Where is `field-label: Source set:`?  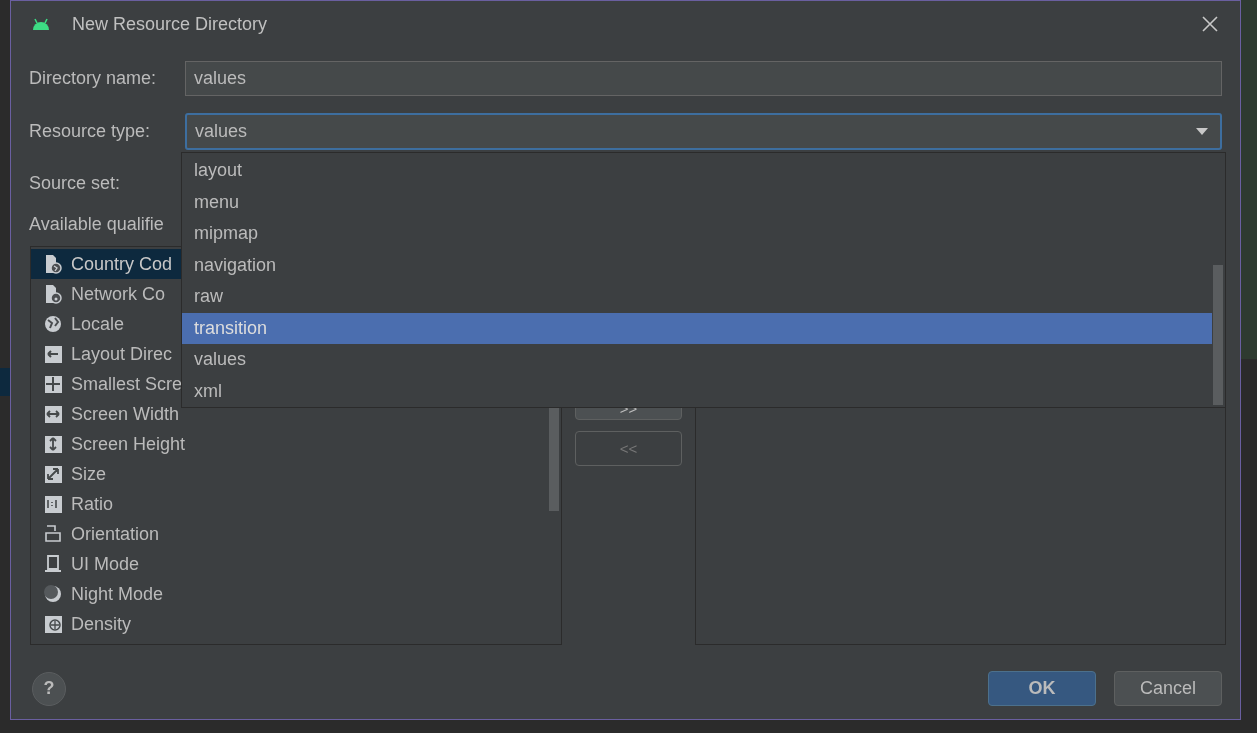 field-label: Source set: is located at coordinates (75, 183).